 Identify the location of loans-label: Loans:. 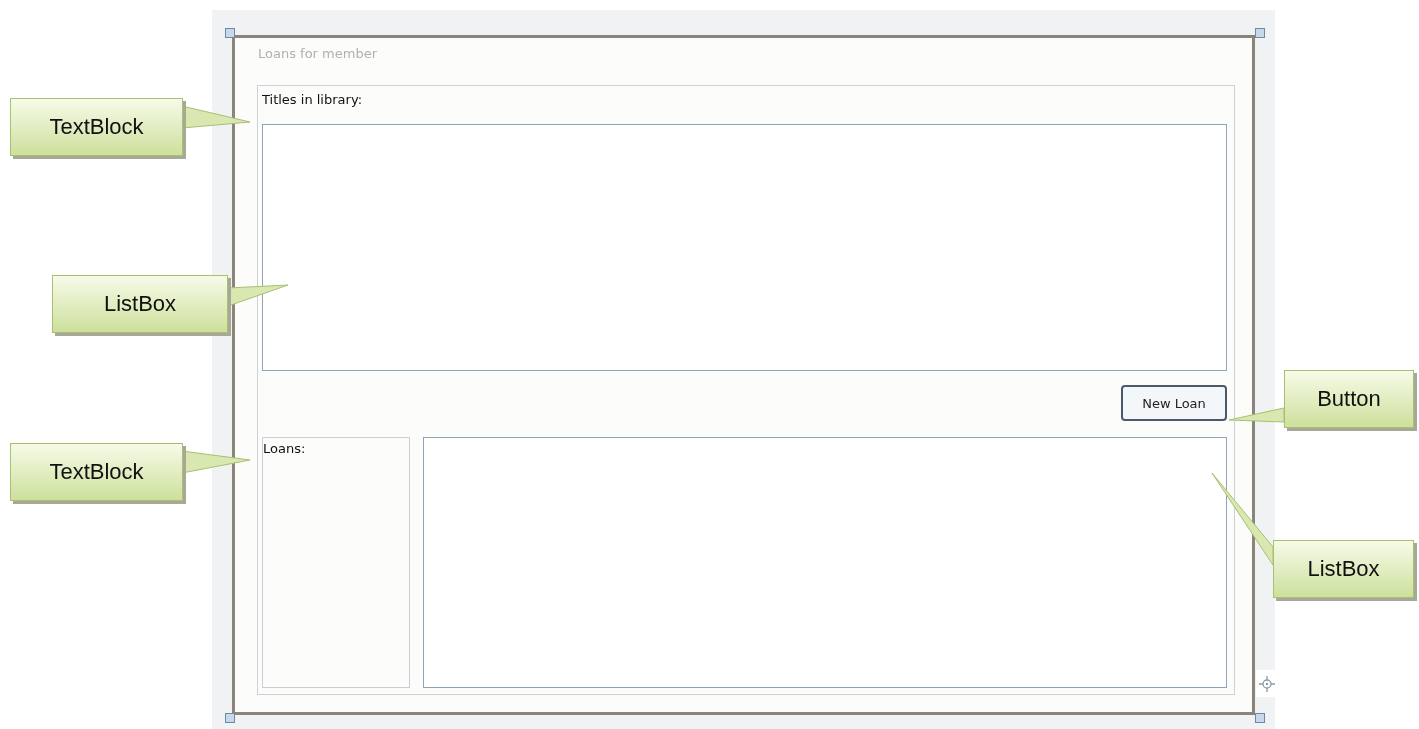
(284, 448).